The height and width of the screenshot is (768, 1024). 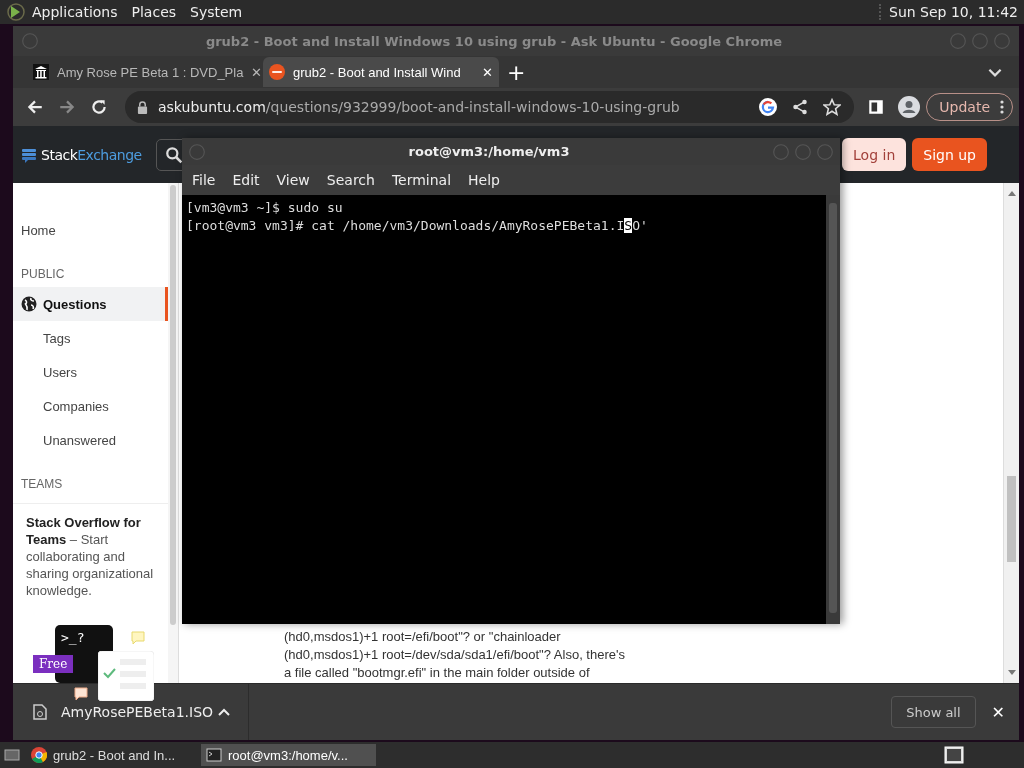 I want to click on window-title: grub2 - Boot and Install Windows 10 using grub - Ask Ubuntu - Google Chrome, so click(x=494, y=41).